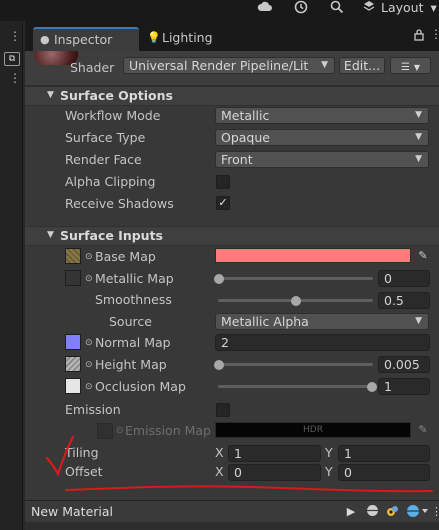 The image size is (439, 530). I want to click on kebab-menu-icon-2: ⋮, so click(15, 78).